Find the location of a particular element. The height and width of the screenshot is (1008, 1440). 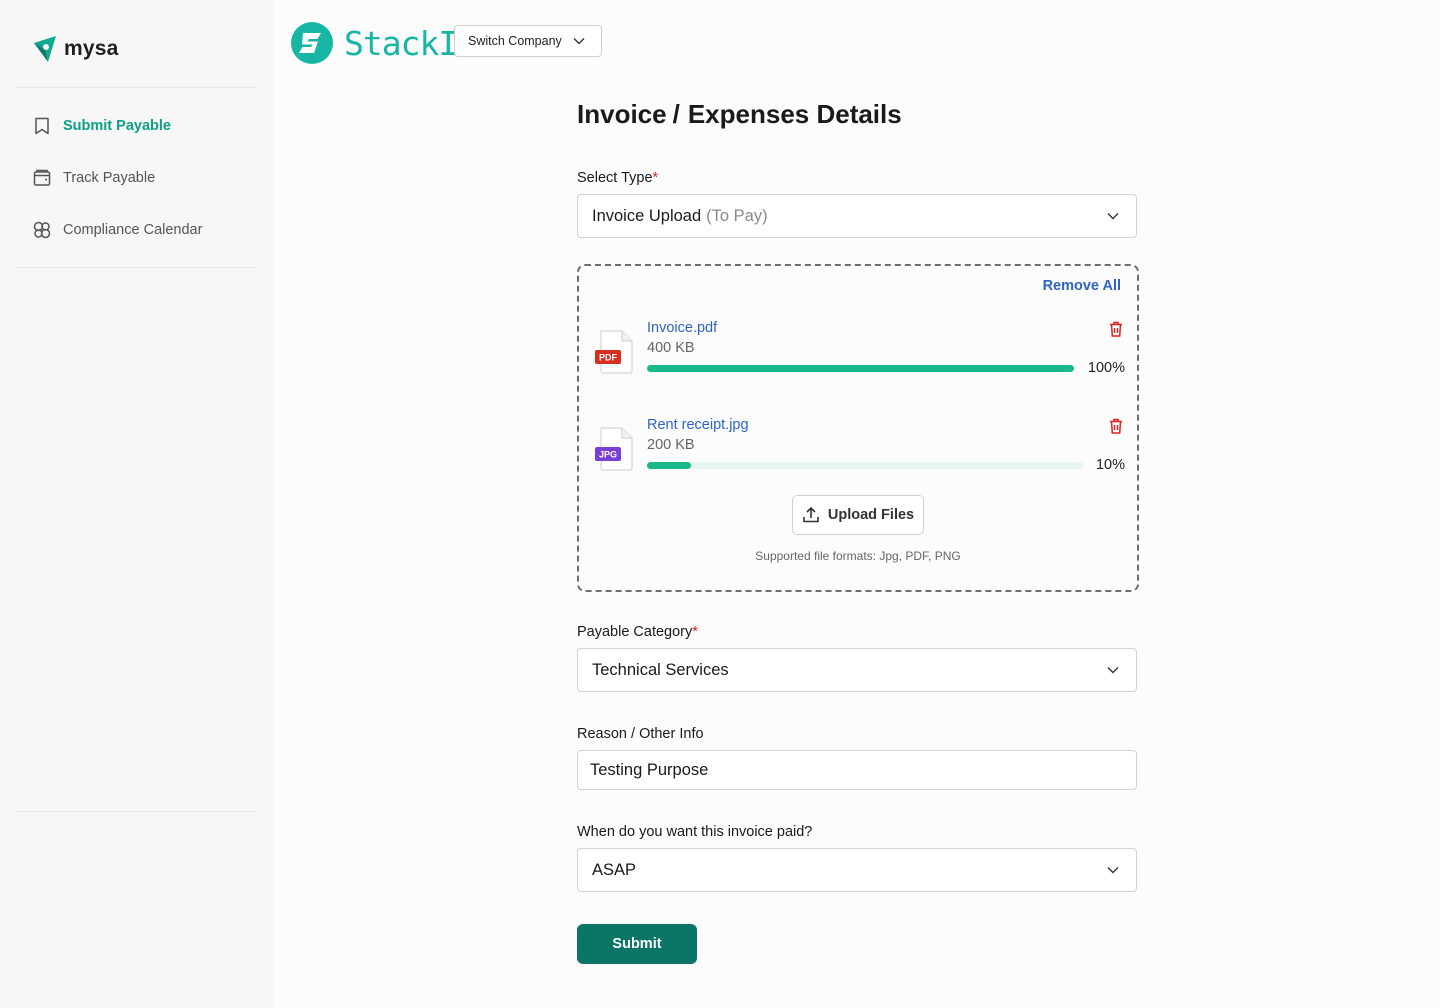

logo-text: mysa is located at coordinates (91, 48).